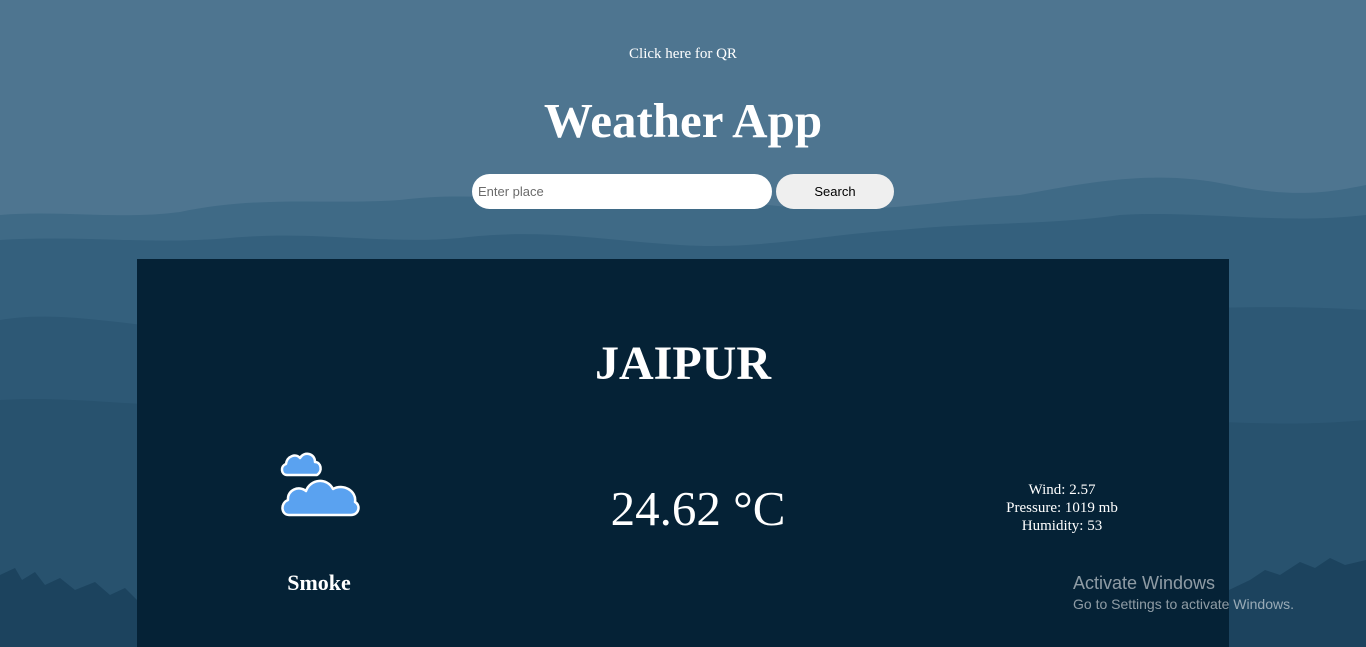 This screenshot has width=1366, height=647. I want to click on search-bar: Search, so click(683, 191).